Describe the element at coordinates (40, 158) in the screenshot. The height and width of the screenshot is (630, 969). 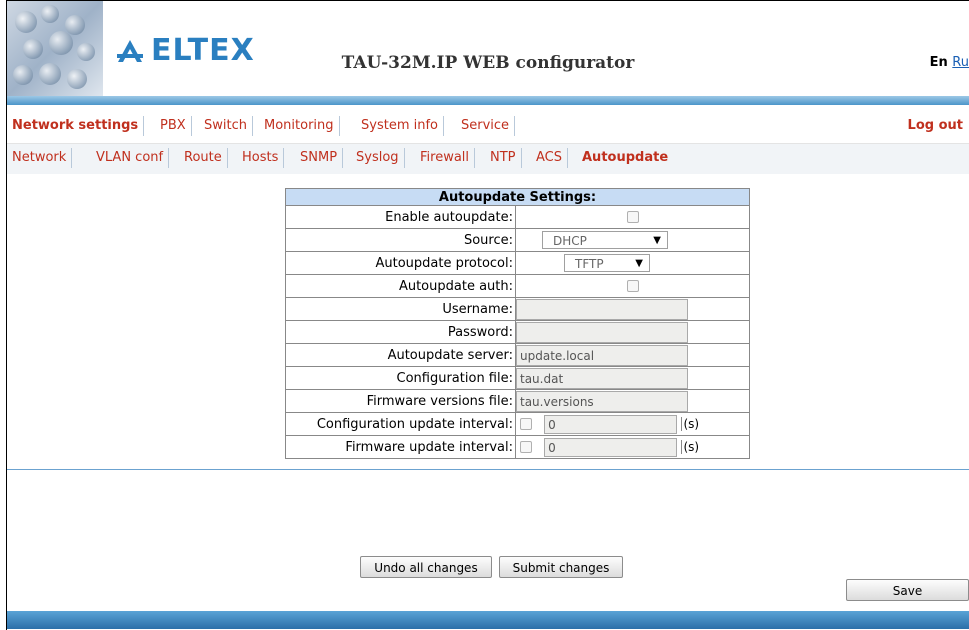
I see `subtab-network: Network` at that location.